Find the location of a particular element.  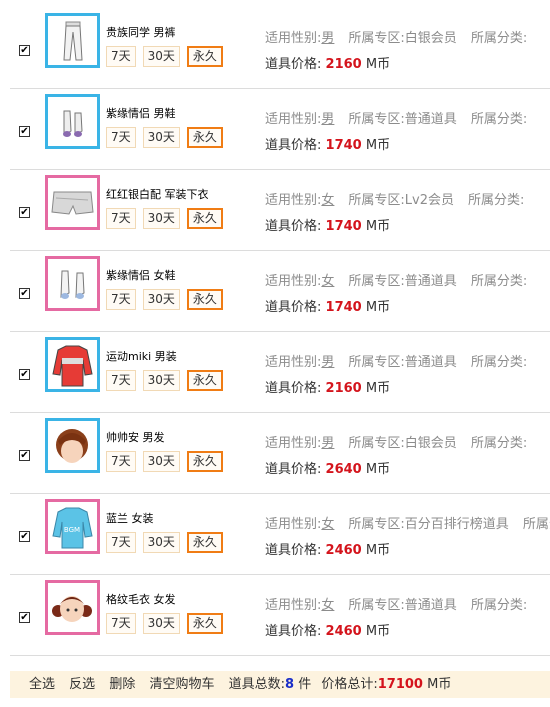

invert-selection-link: 反选 is located at coordinates (82, 684).